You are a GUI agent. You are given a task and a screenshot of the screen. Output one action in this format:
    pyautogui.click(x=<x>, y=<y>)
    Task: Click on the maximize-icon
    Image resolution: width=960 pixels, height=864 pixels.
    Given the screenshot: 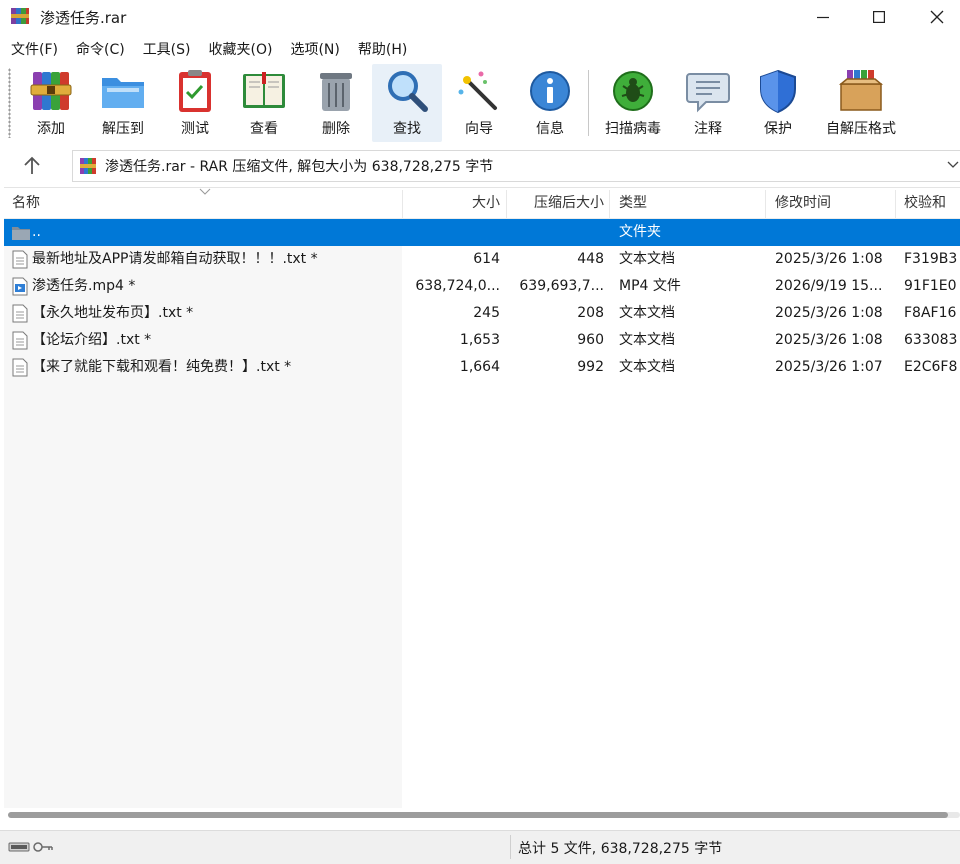 What is the action you would take?
    pyautogui.click(x=879, y=17)
    